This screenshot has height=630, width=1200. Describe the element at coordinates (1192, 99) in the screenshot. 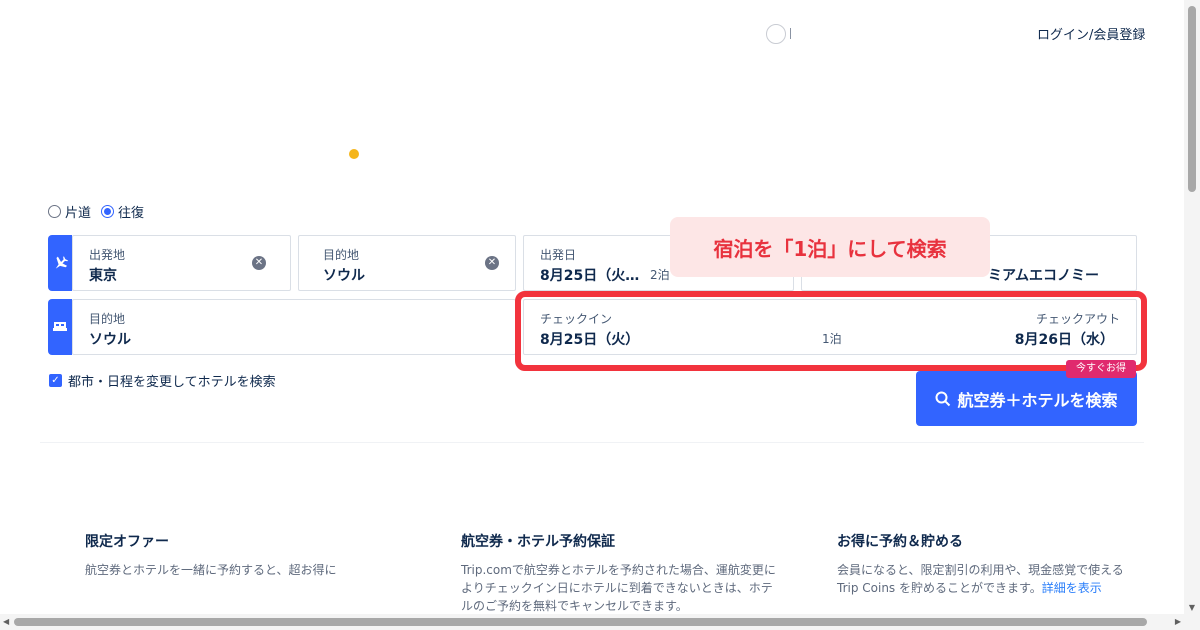

I see `vertical-scroll-thumb` at that location.